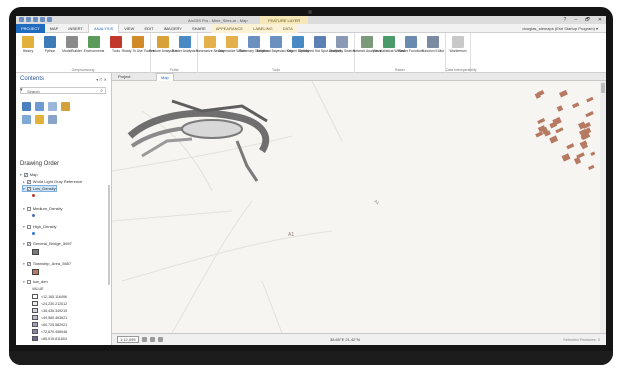  What do you see at coordinates (35, 19) in the screenshot?
I see `save-icon` at bounding box center [35, 19].